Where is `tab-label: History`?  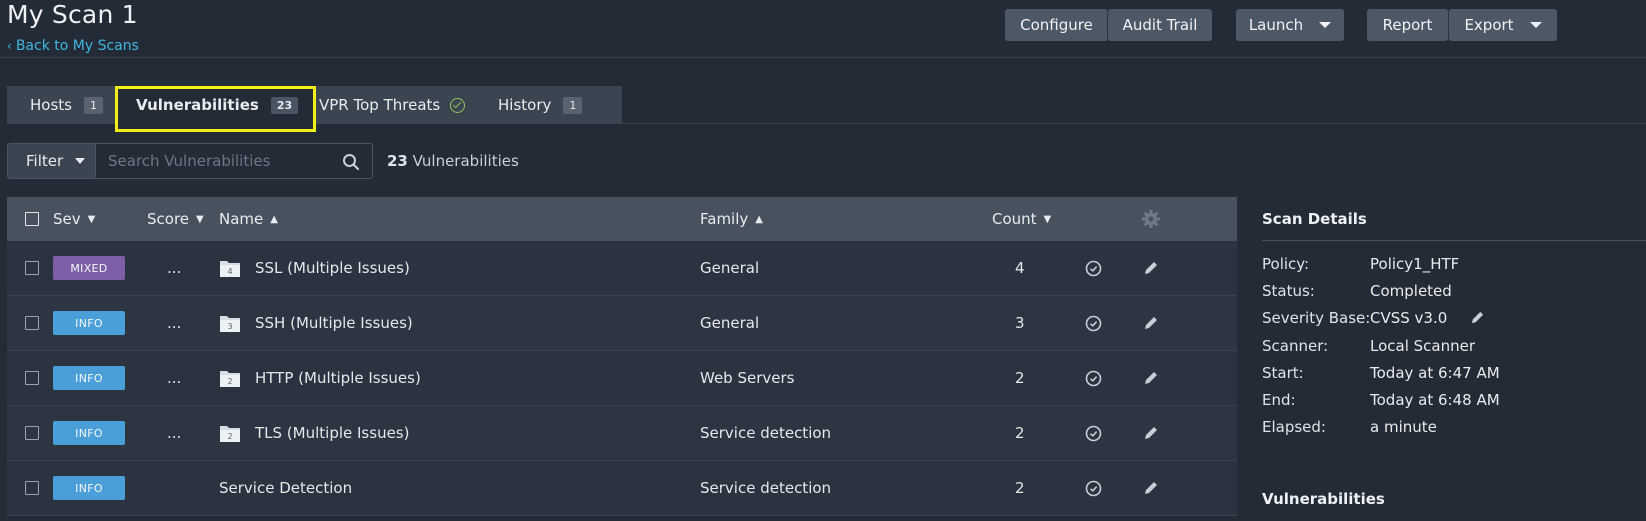 tab-label: History is located at coordinates (525, 105).